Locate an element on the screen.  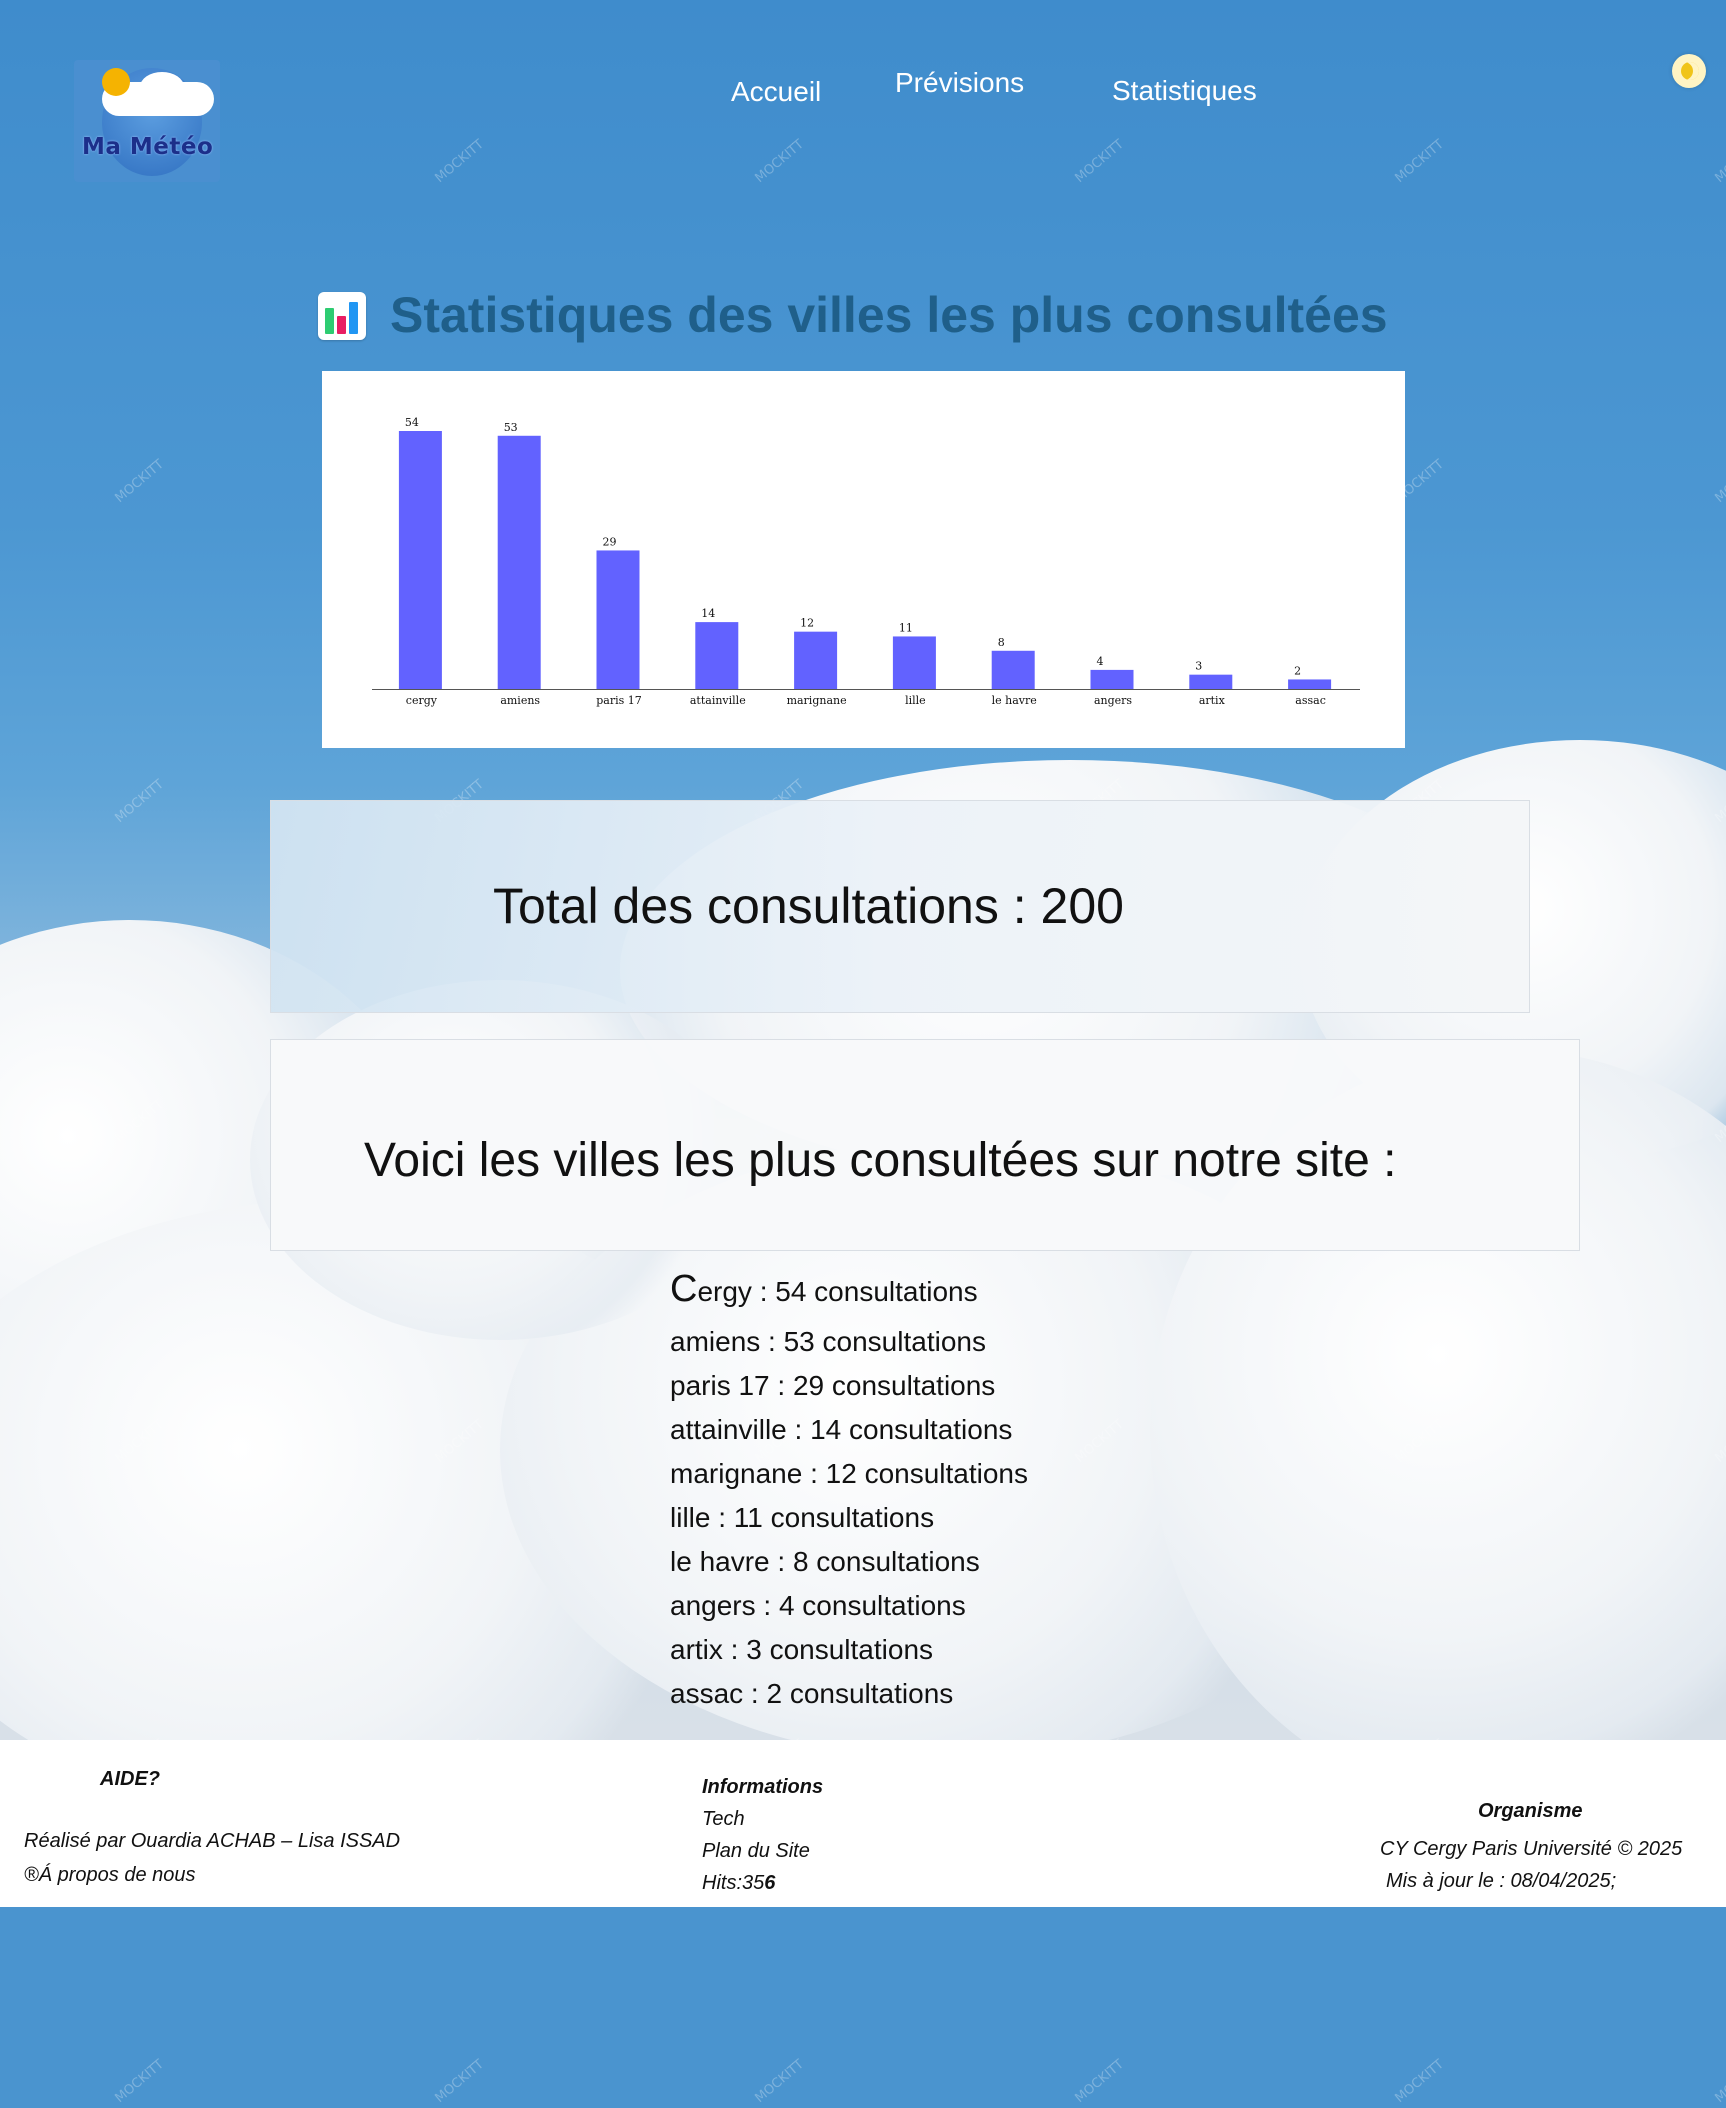
org-name: CY Cergy Paris Université © 2025 is located at coordinates (1531, 1849).